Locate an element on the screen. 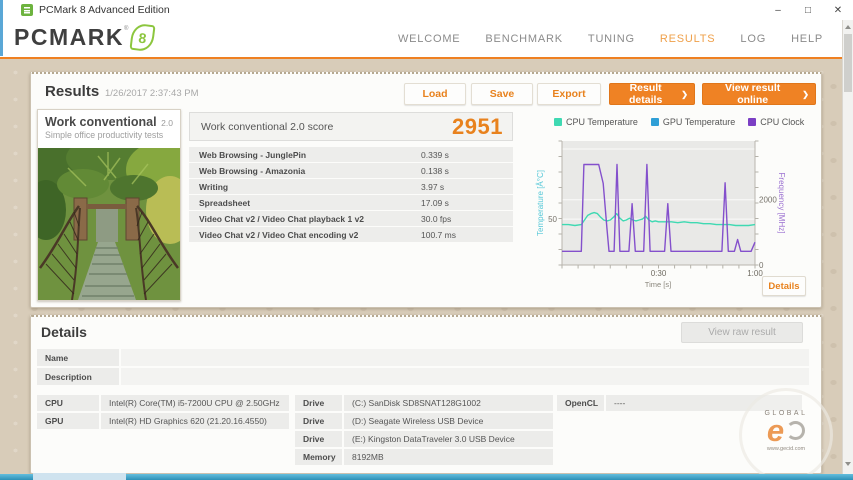  system-info-value: Intel(R) Core(TM) i5-7200U CPU @ 2.50GHz is located at coordinates (195, 403).